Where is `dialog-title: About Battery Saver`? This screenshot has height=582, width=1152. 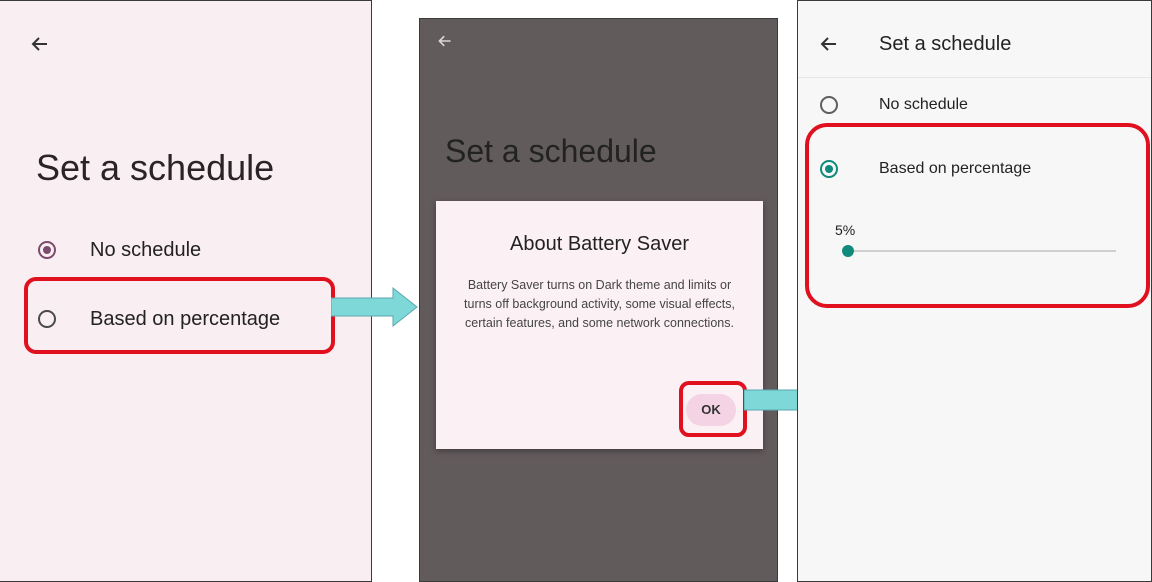 dialog-title: About Battery Saver is located at coordinates (599, 244).